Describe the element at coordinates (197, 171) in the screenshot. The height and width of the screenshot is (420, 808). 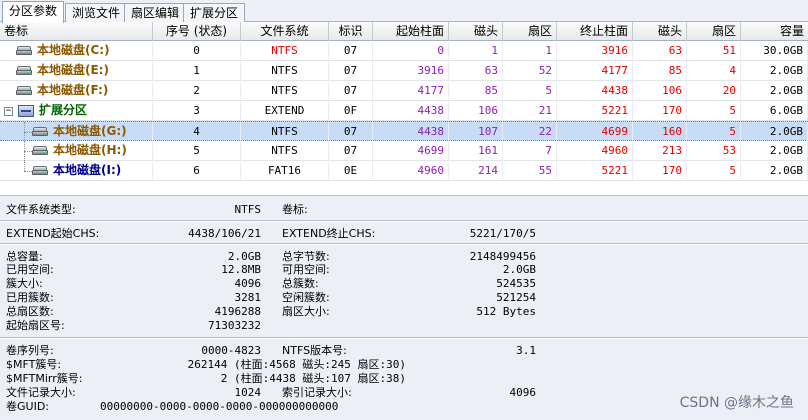
I see `cell-index: 6` at that location.